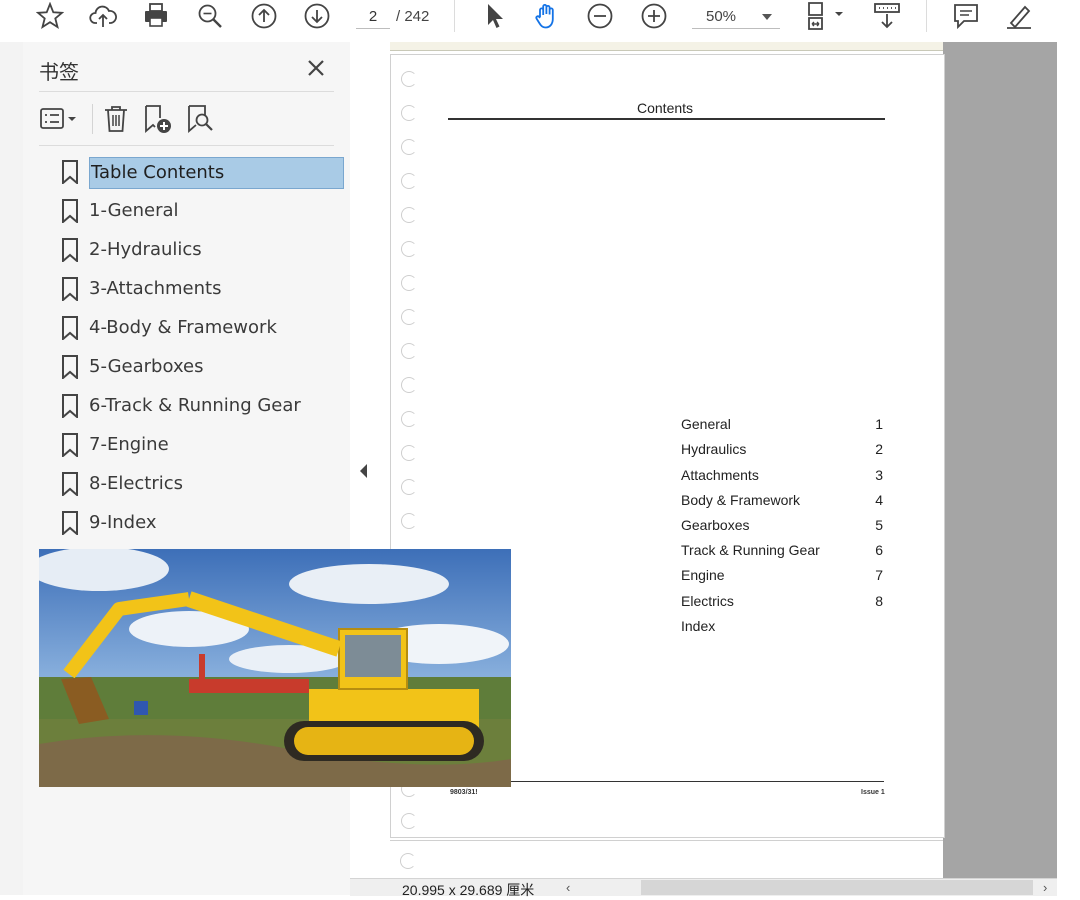 This screenshot has width=1080, height=900. What do you see at coordinates (879, 525) in the screenshot?
I see `toc-number: 5` at bounding box center [879, 525].